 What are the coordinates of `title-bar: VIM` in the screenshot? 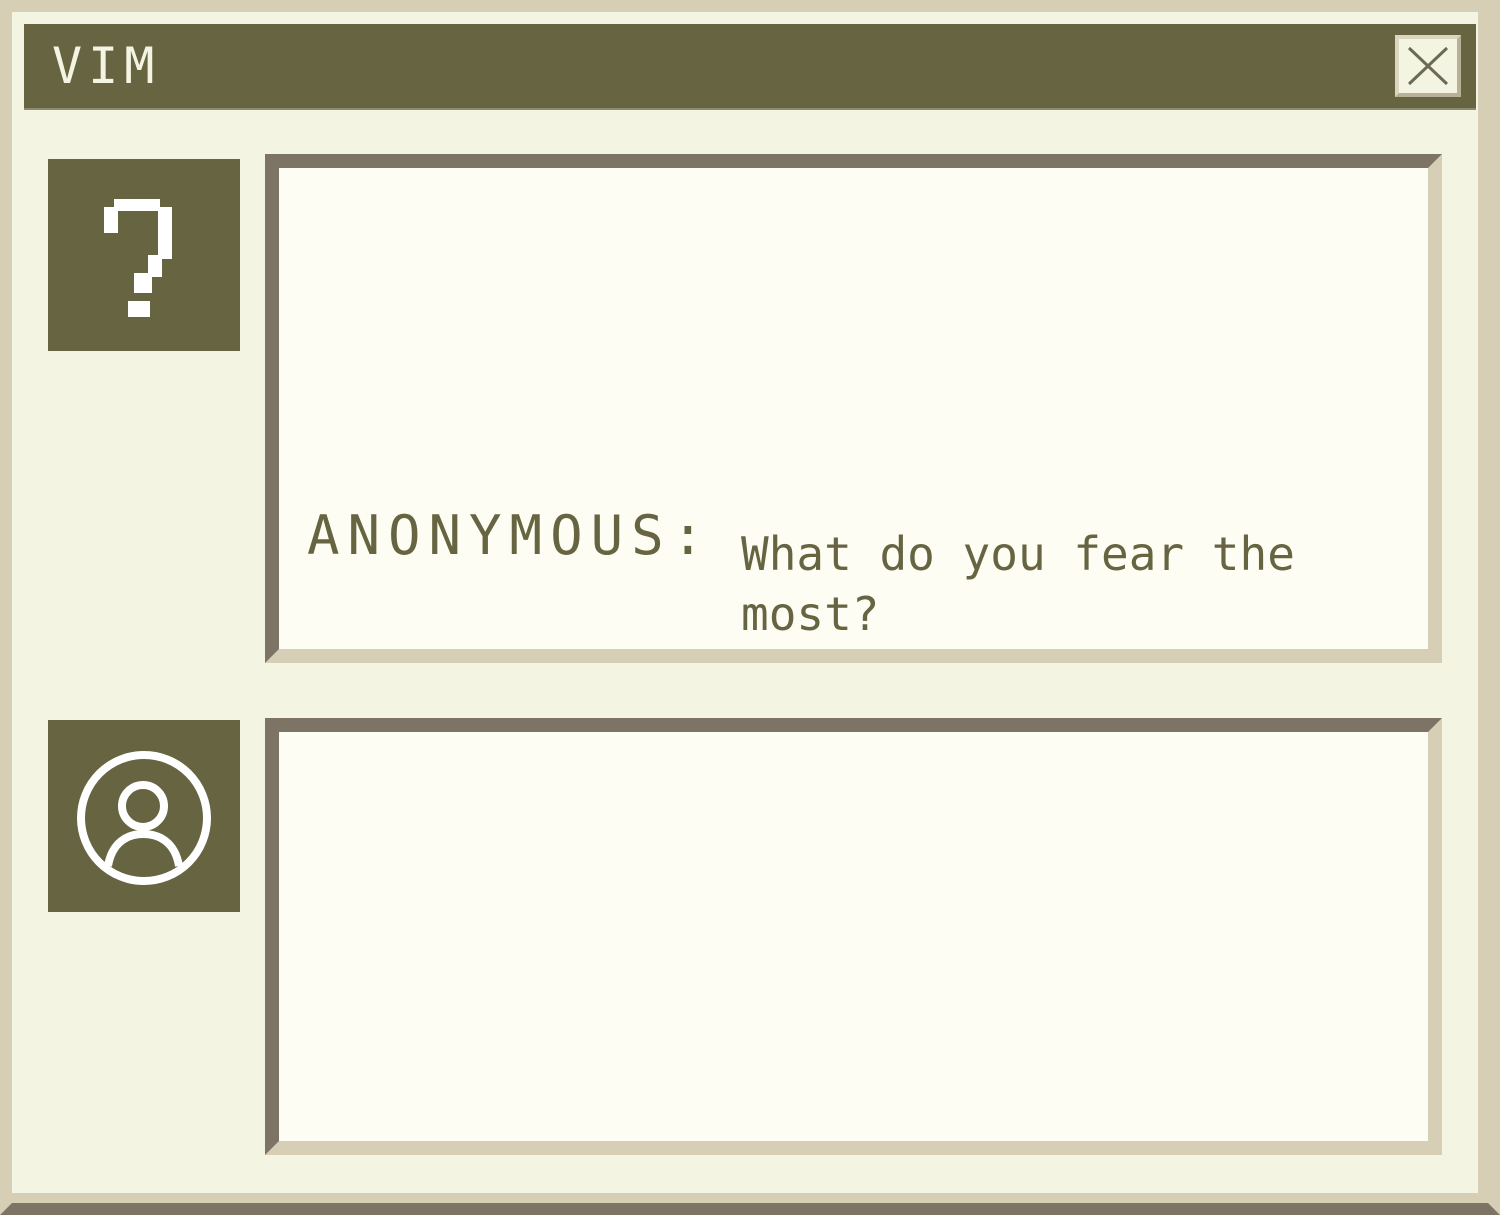 It's located at (750, 67).